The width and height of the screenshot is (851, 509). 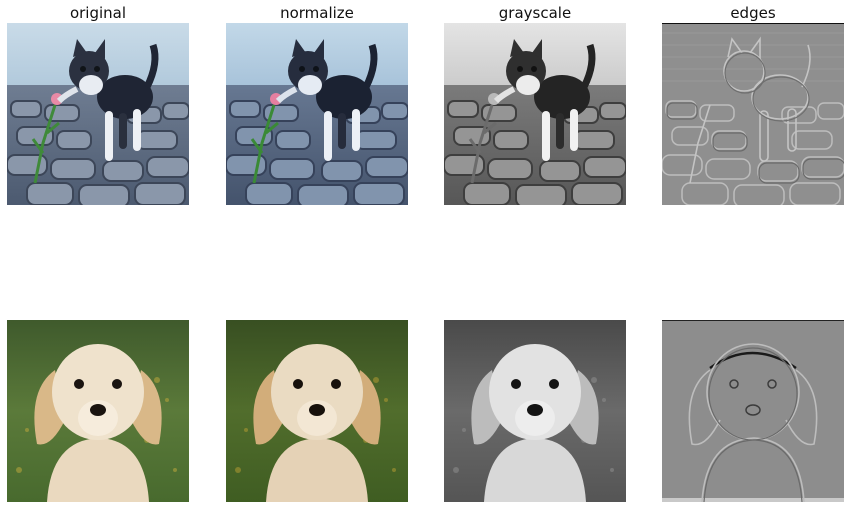 What do you see at coordinates (753, 13) in the screenshot?
I see `column-title-edges: edges` at bounding box center [753, 13].